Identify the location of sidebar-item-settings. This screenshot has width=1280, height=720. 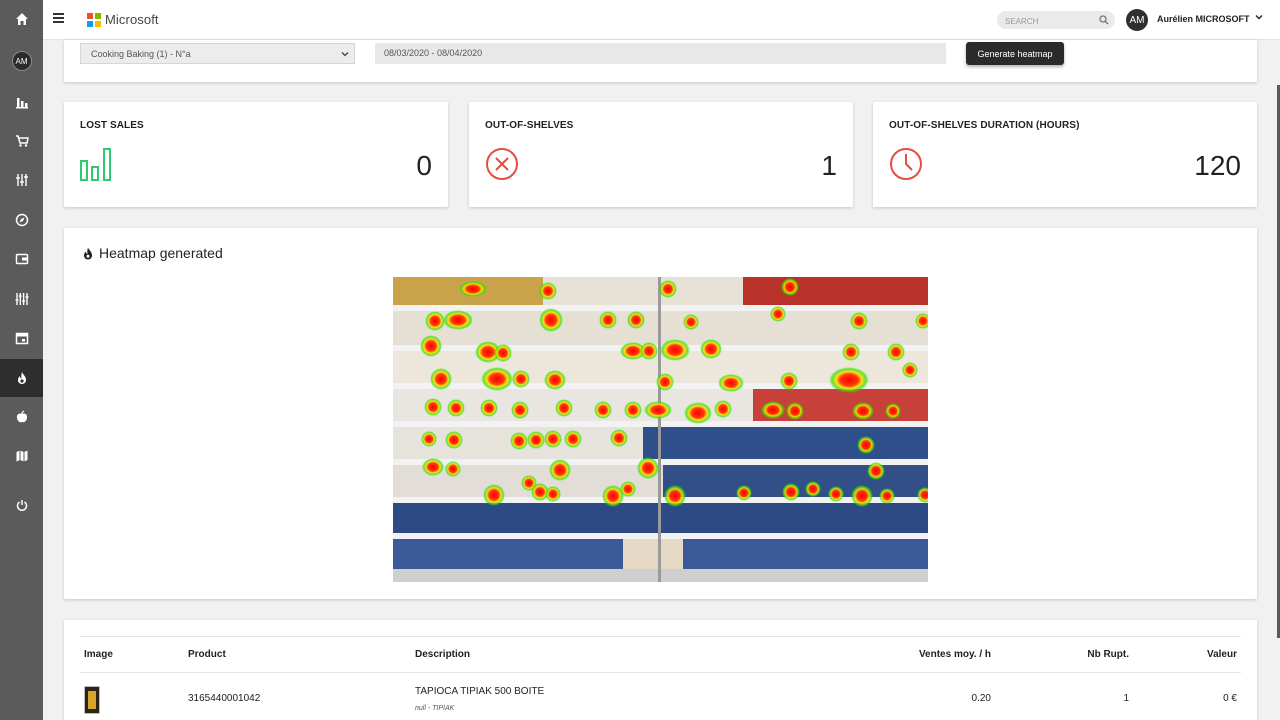
(21, 180).